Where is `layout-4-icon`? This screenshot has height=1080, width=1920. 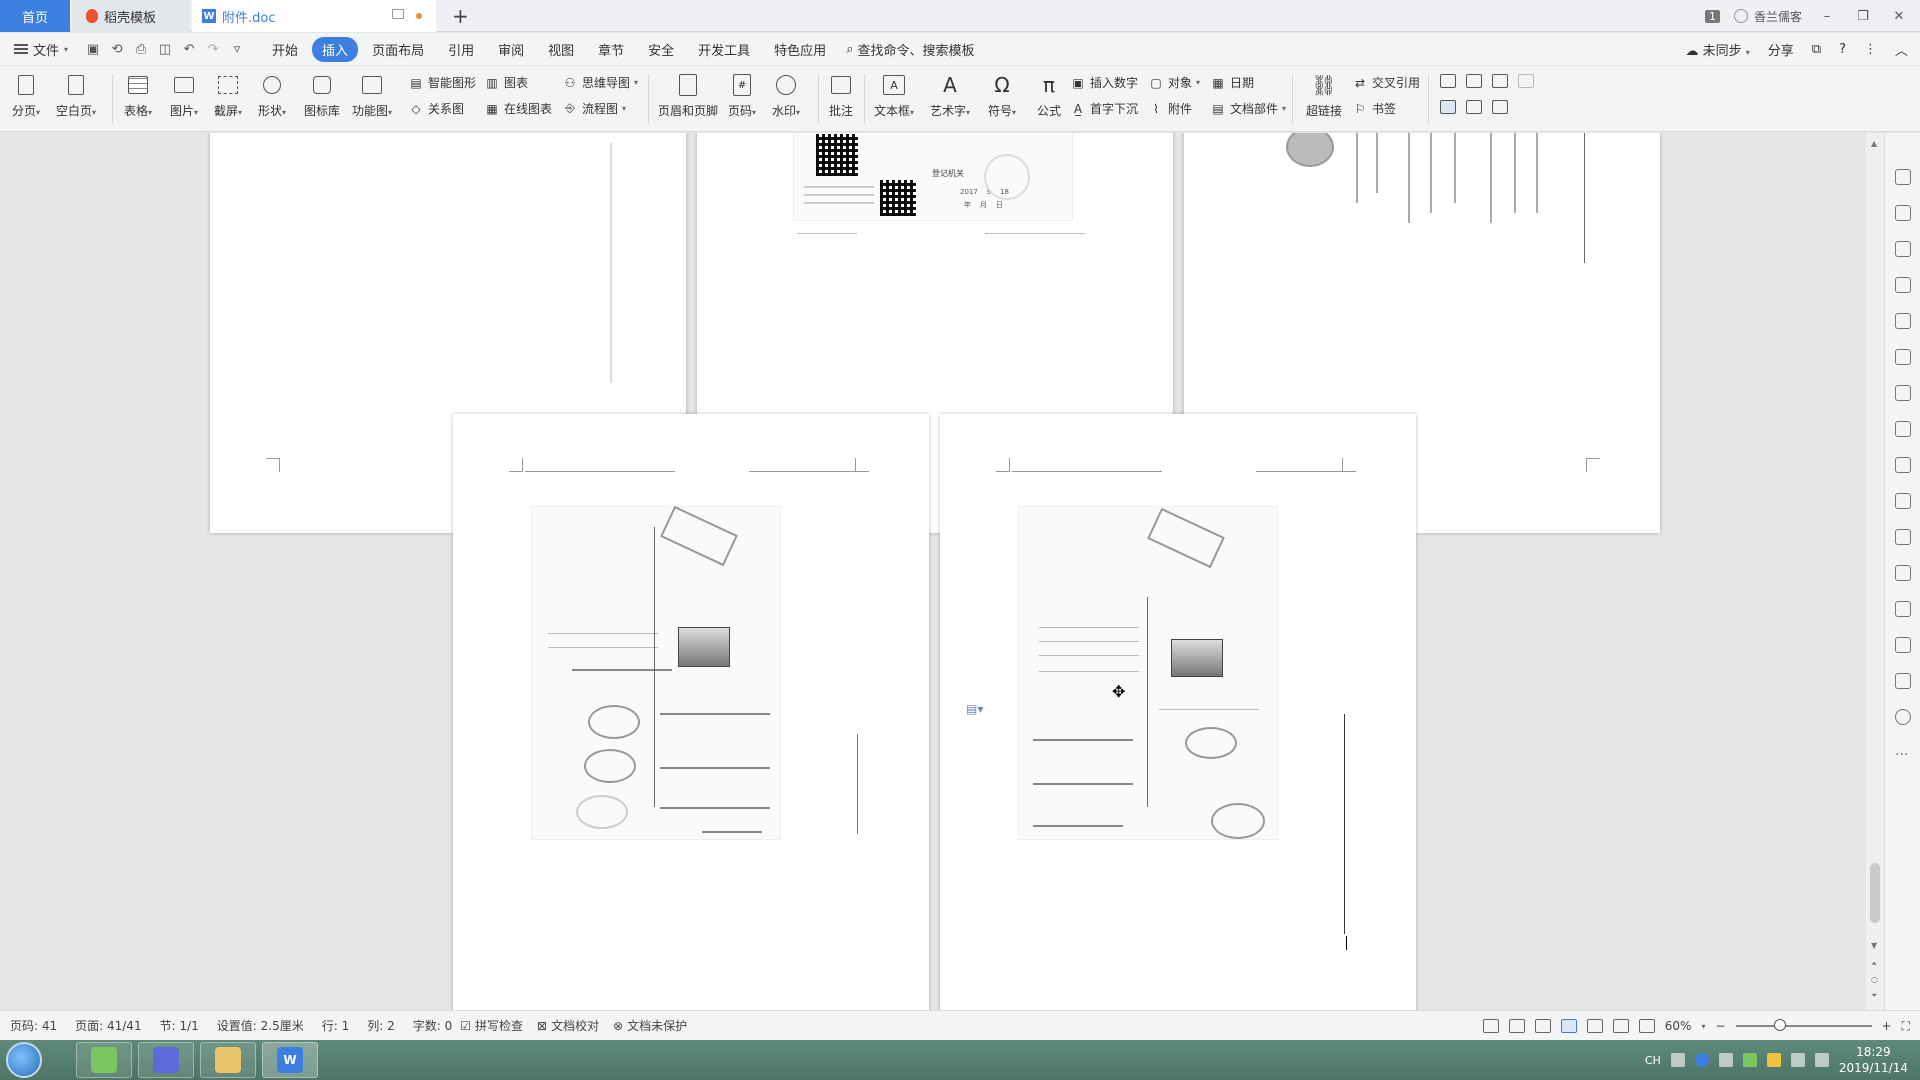 layout-4-icon is located at coordinates (1526, 81).